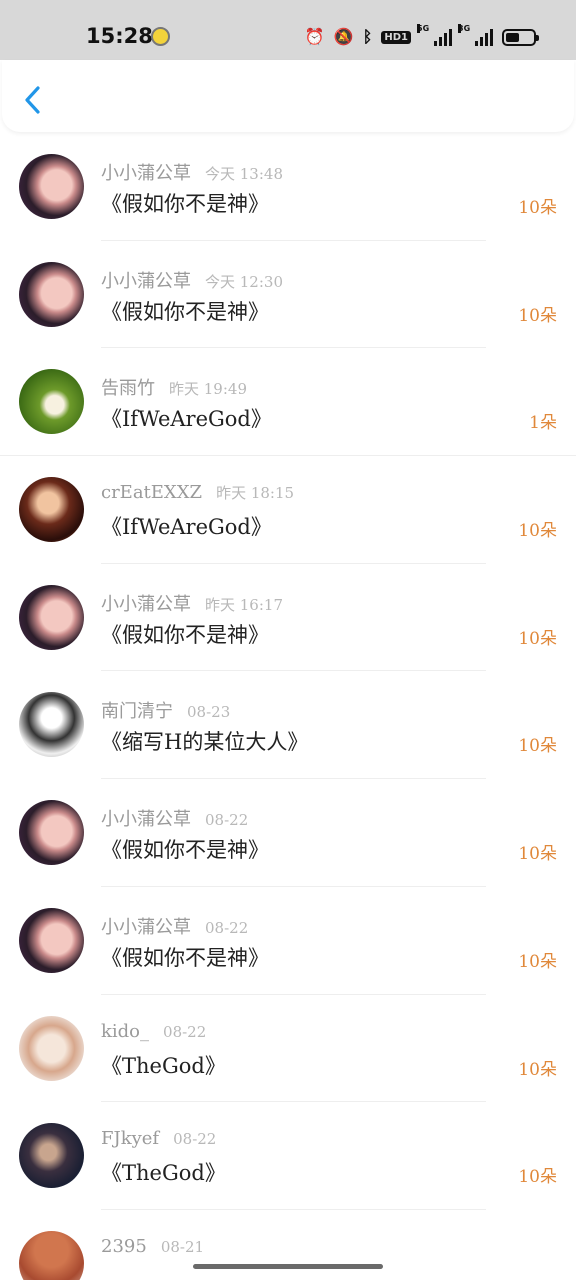  Describe the element at coordinates (244, 604) in the screenshot. I see `gift-time: 昨天 16:17` at that location.